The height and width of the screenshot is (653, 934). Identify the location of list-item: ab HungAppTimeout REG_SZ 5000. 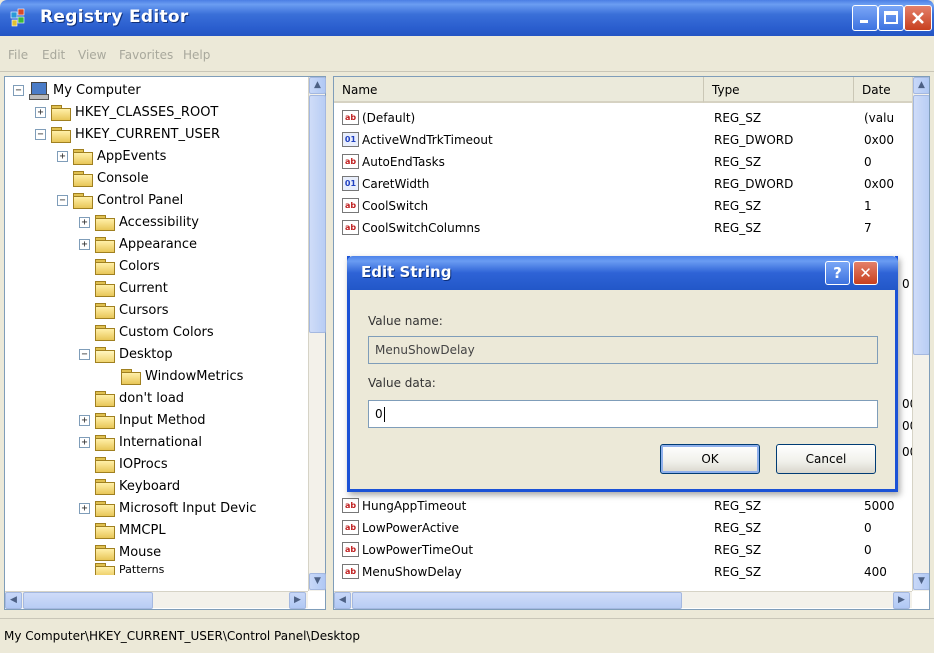
(624, 506).